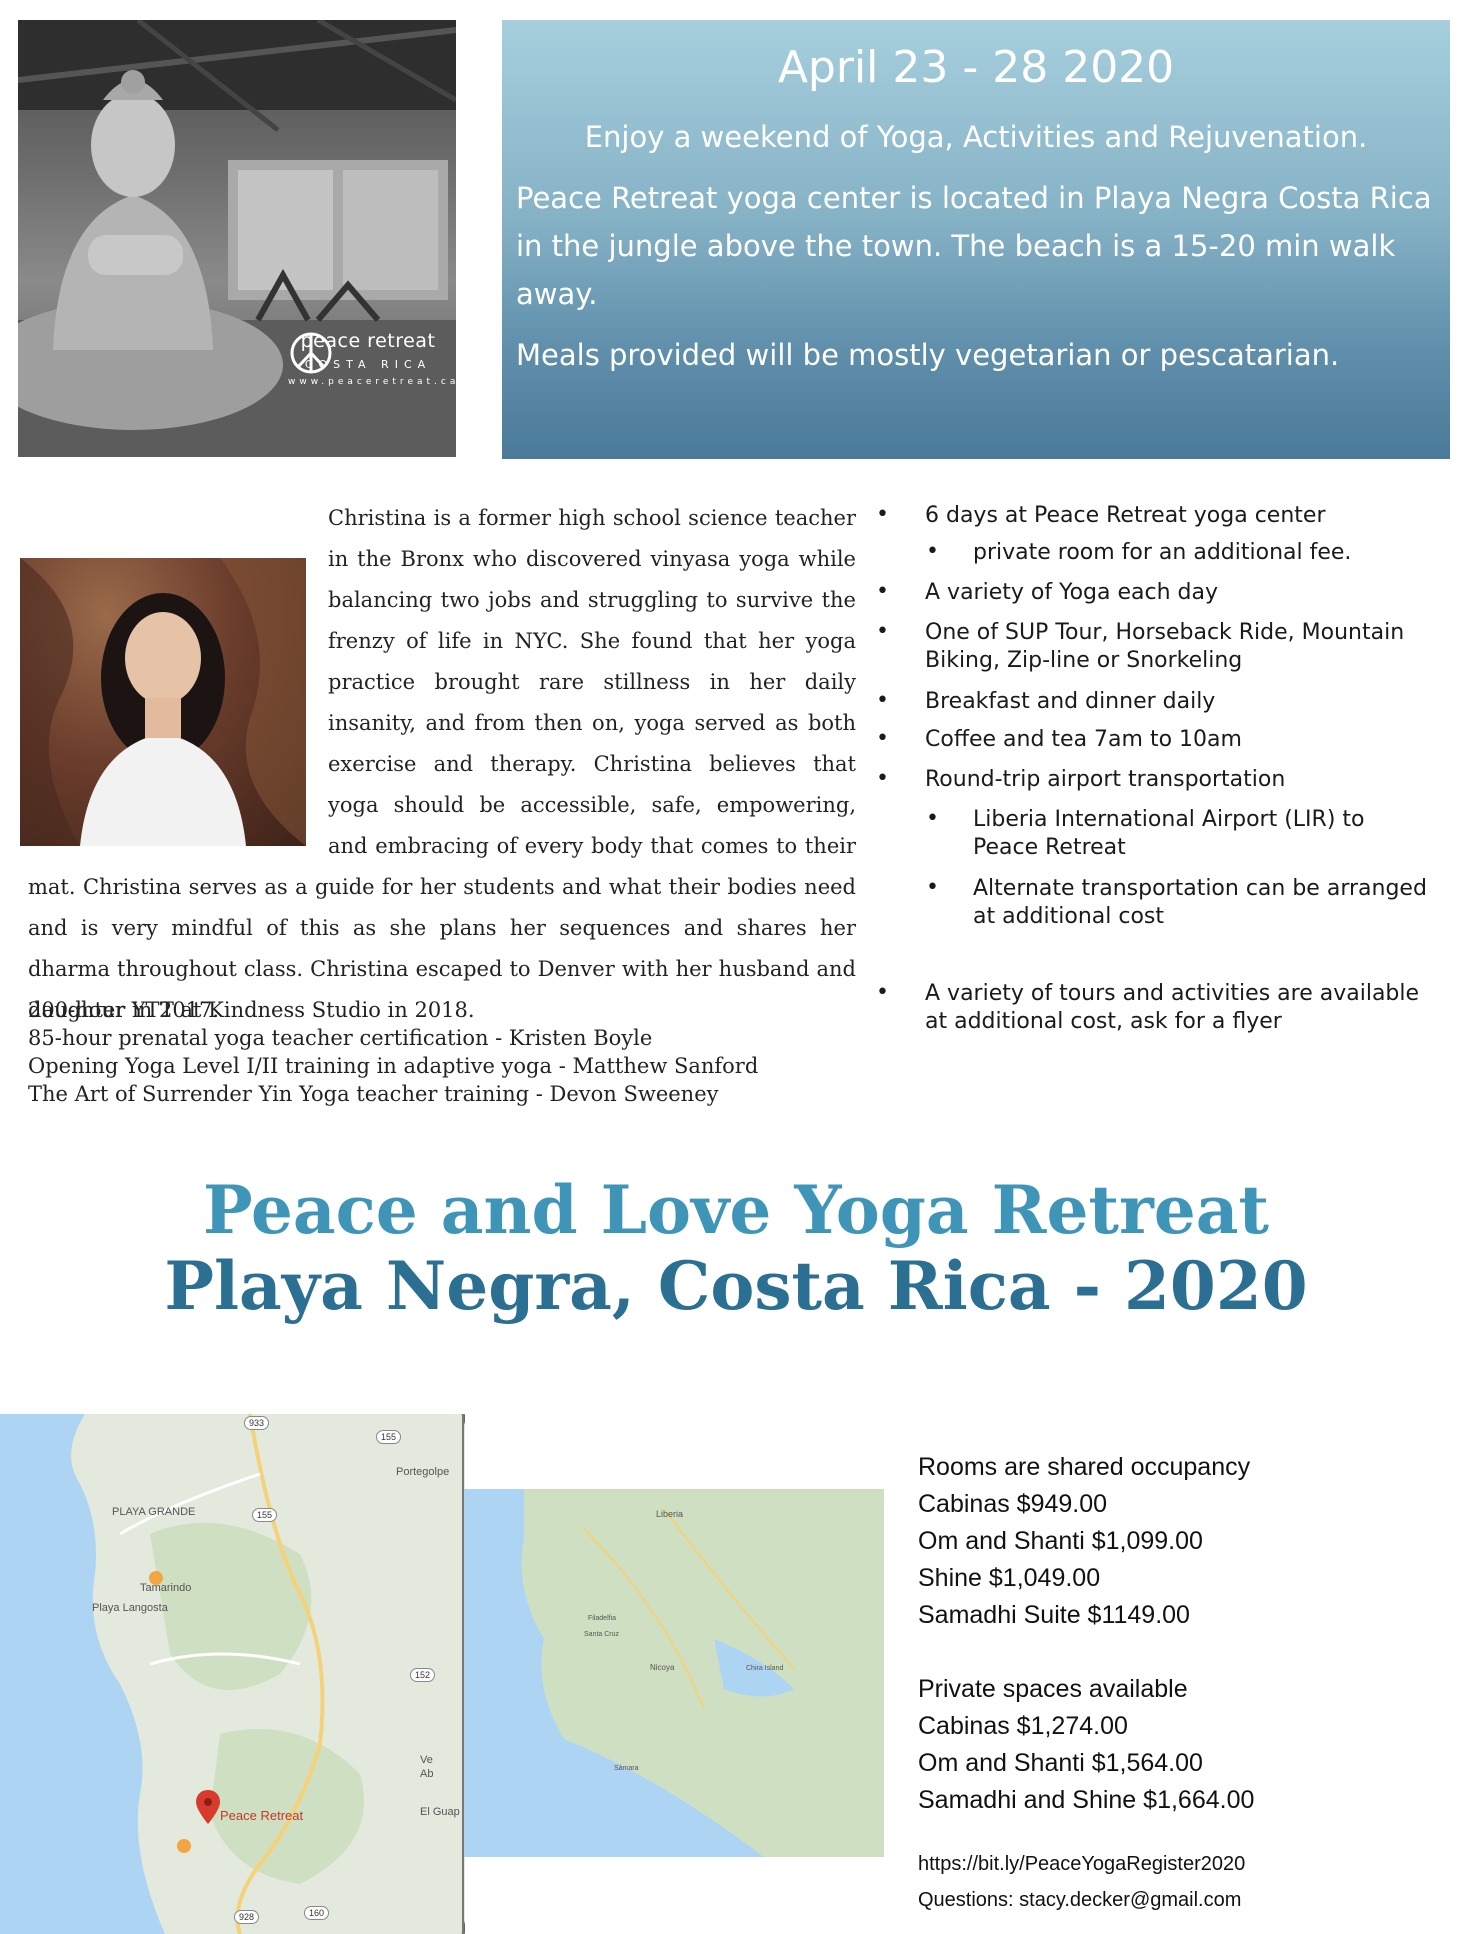 This screenshot has width=1472, height=1934. I want to click on register-link: https://bit.ly/PeaceYogaRegister2020, so click(1188, 1864).